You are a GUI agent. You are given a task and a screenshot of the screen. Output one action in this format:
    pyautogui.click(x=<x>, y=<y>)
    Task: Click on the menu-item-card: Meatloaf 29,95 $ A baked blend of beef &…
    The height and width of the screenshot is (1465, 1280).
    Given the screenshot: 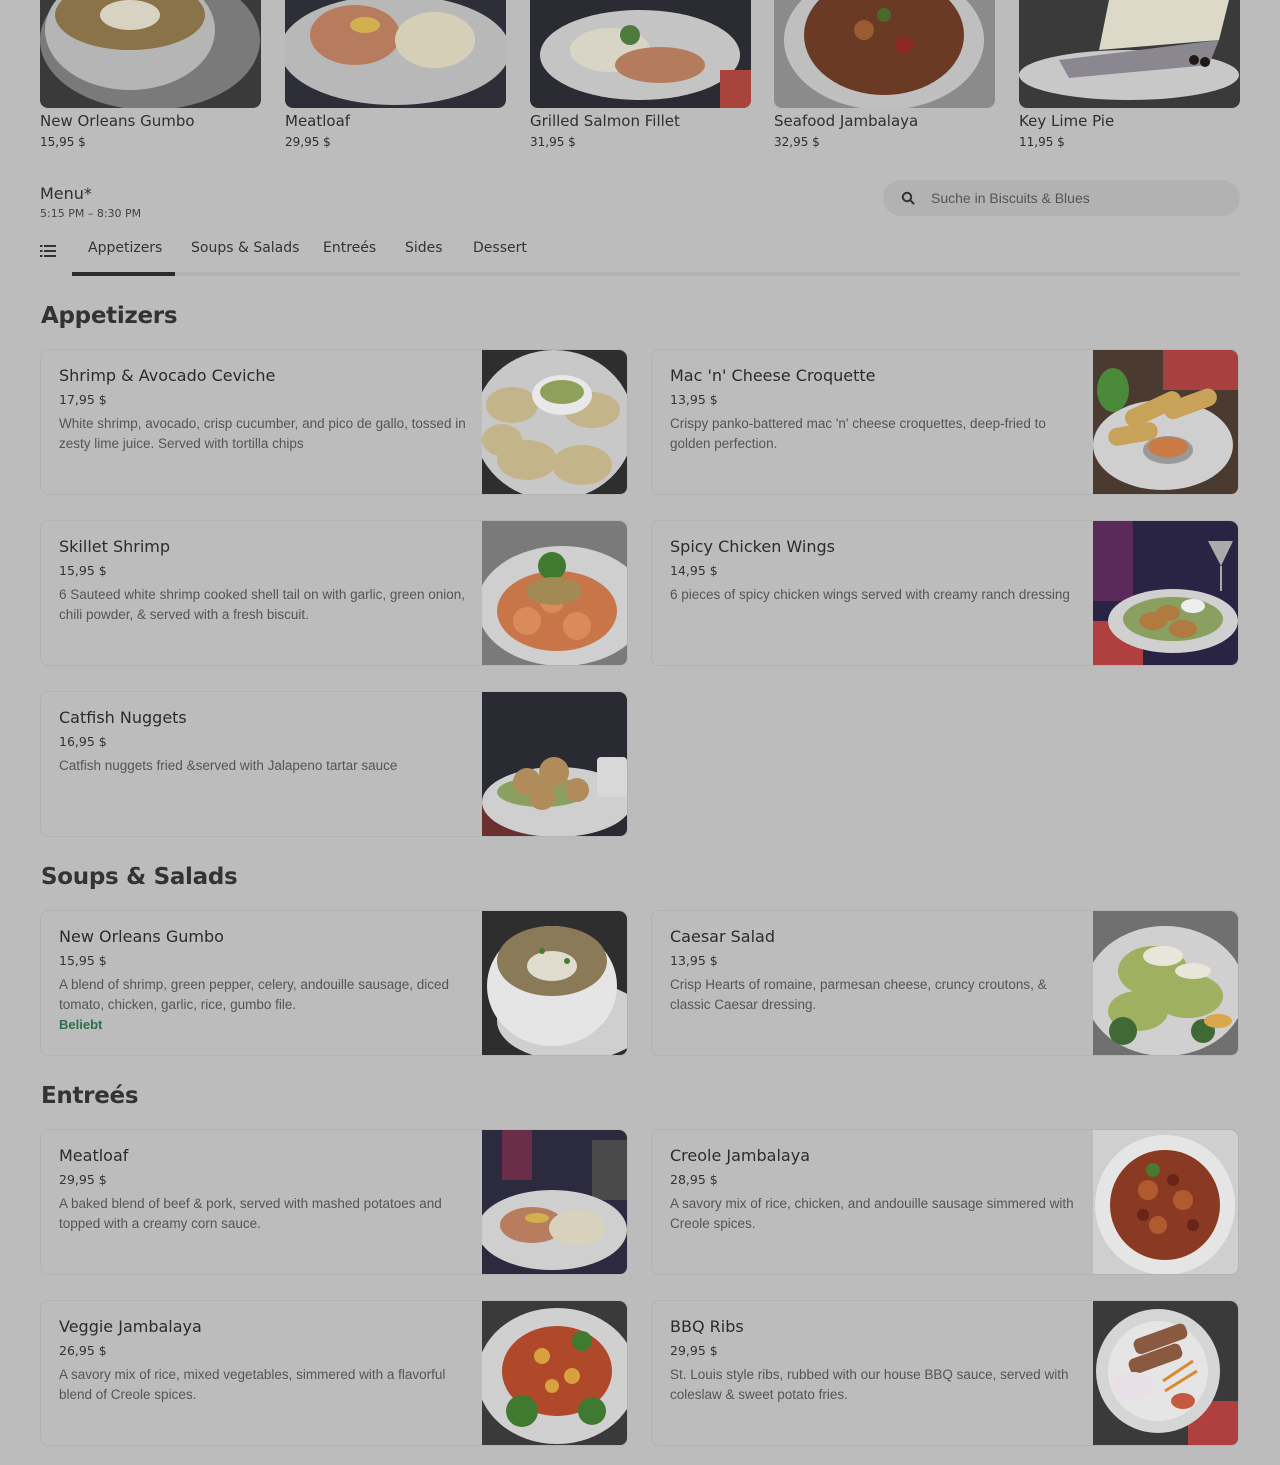 What is the action you would take?
    pyautogui.click(x=334, y=1202)
    